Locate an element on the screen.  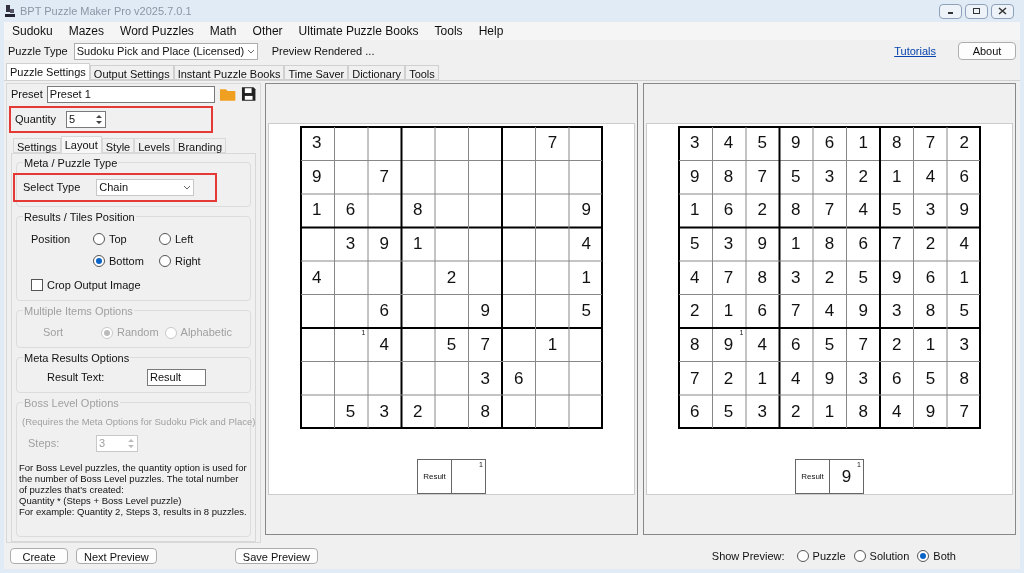
radio-label: Left is located at coordinates (184, 239).